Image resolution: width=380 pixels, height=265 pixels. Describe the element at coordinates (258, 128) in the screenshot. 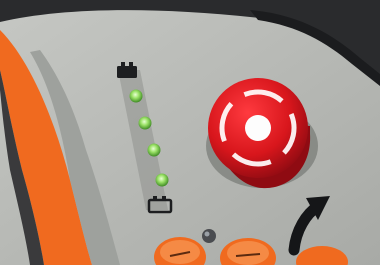

I see `emergency-stop-icon` at that location.